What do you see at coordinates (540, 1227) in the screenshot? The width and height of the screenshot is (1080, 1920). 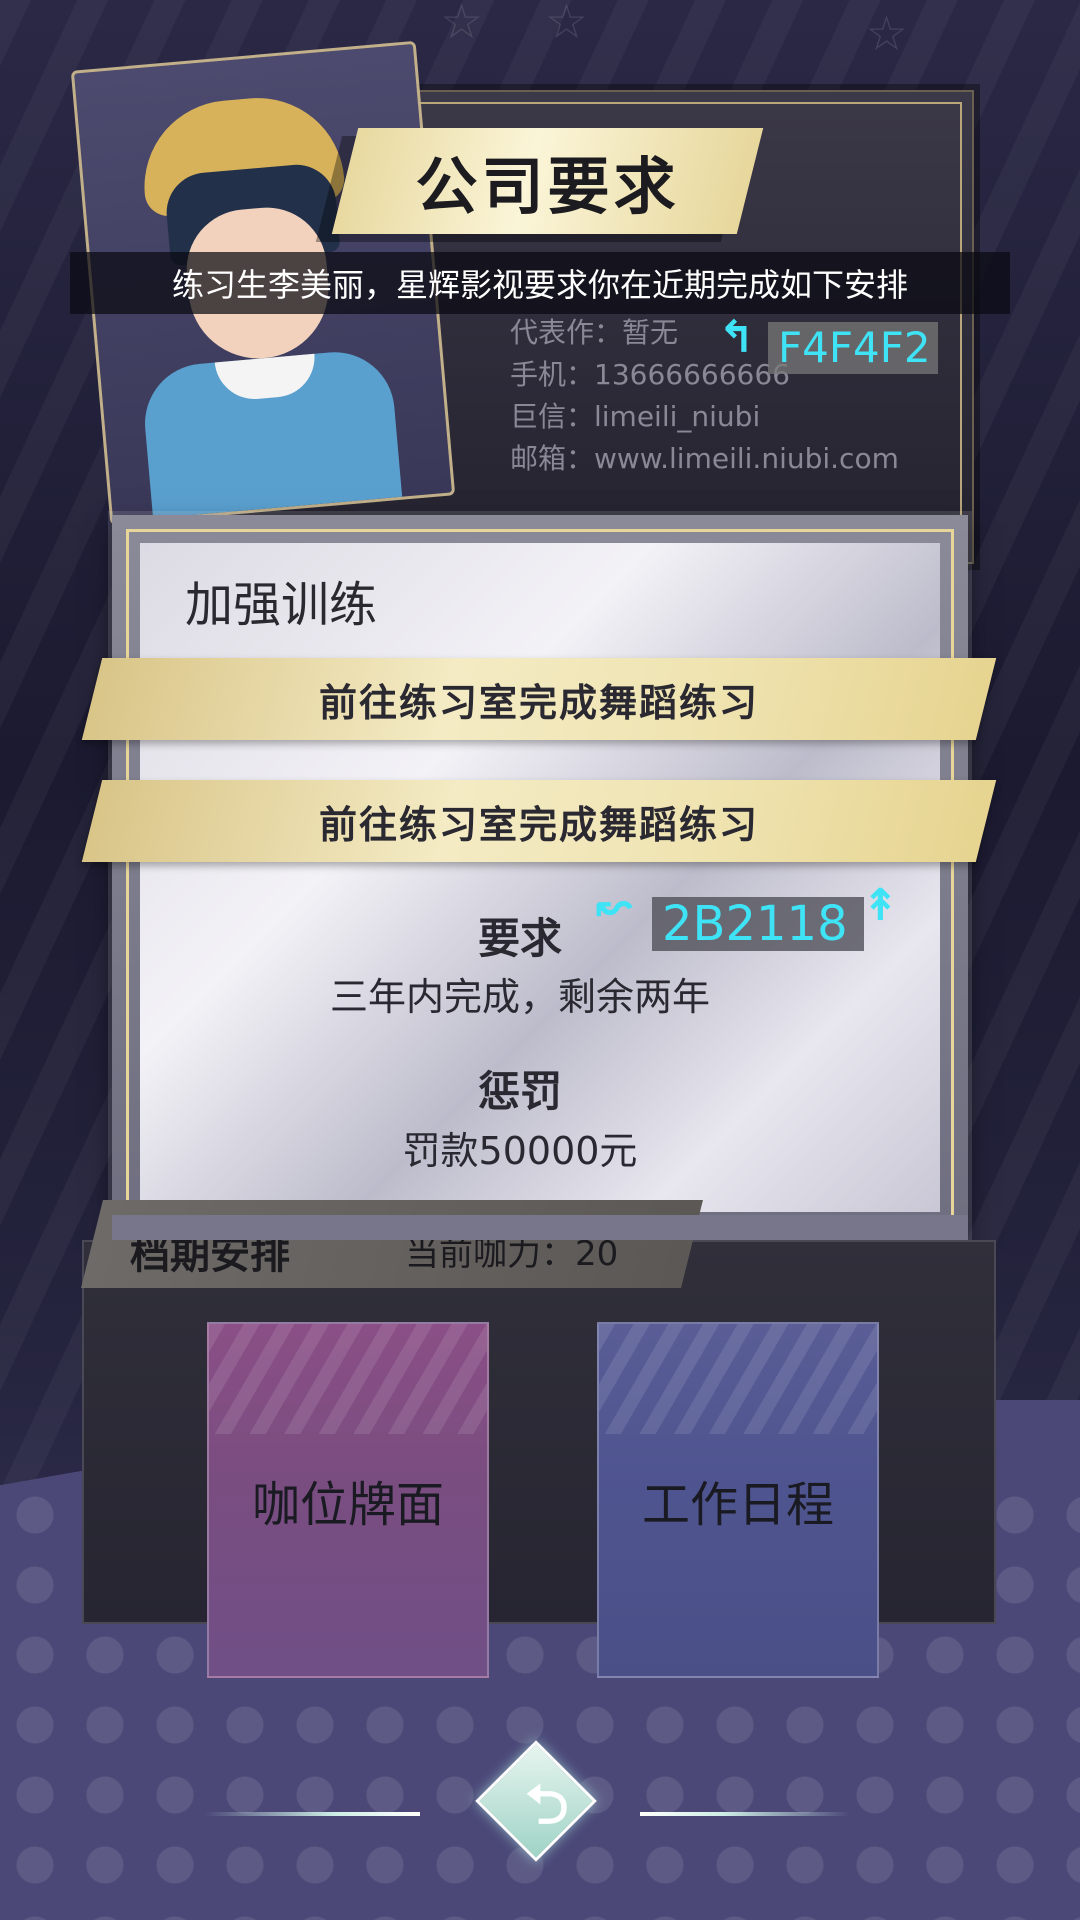 I see `card-bottom-edge` at bounding box center [540, 1227].